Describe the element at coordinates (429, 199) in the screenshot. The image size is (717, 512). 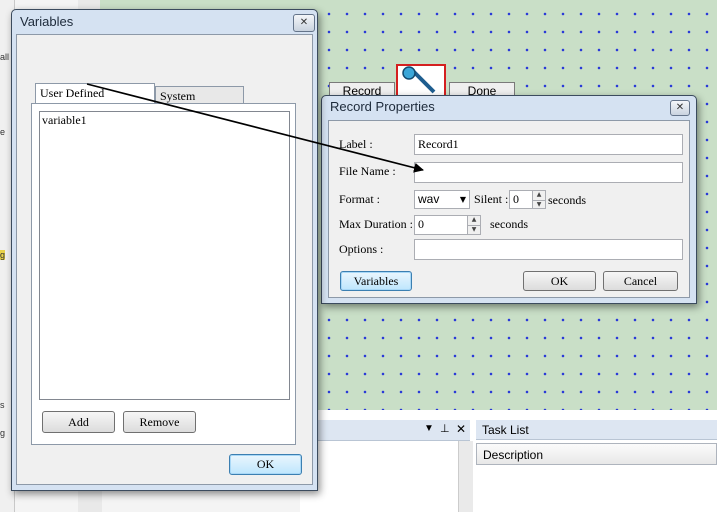
I see `format-value: wav` at that location.